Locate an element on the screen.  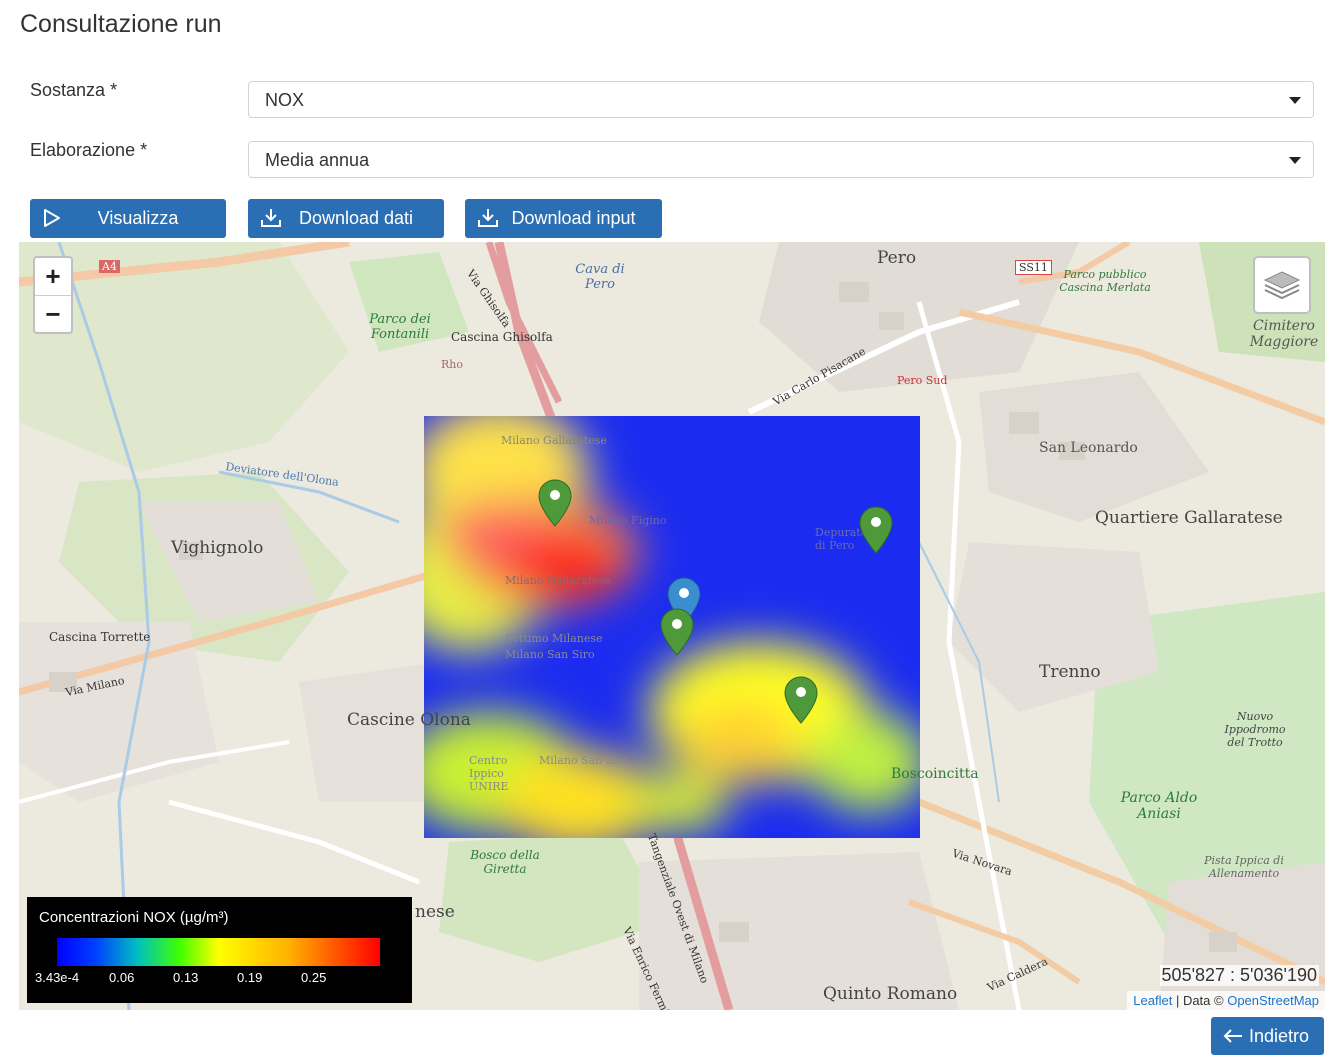
map-label-san-leonardo: San Leonardo is located at coordinates (1088, 448).